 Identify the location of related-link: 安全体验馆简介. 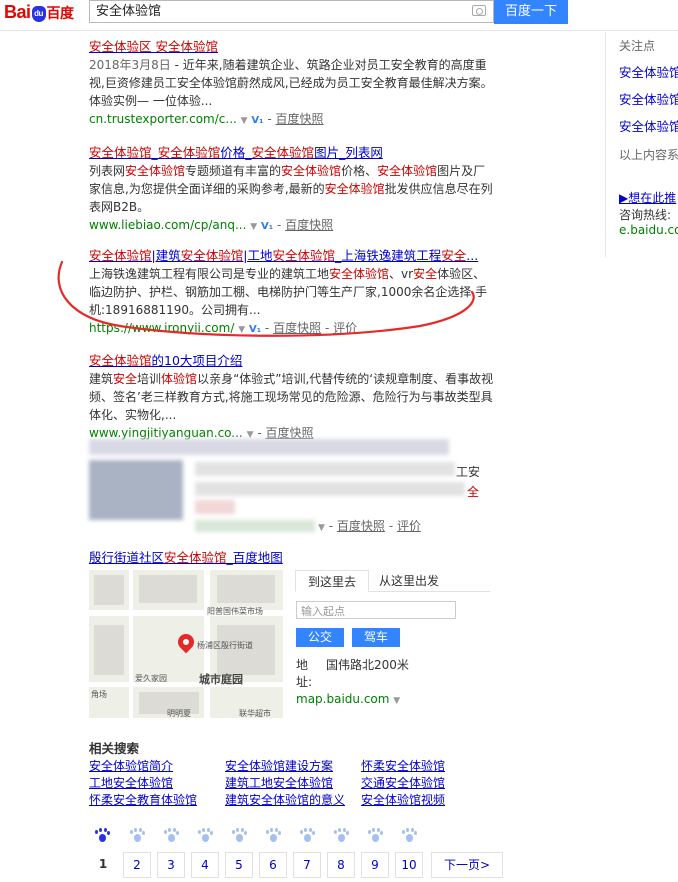
(131, 766).